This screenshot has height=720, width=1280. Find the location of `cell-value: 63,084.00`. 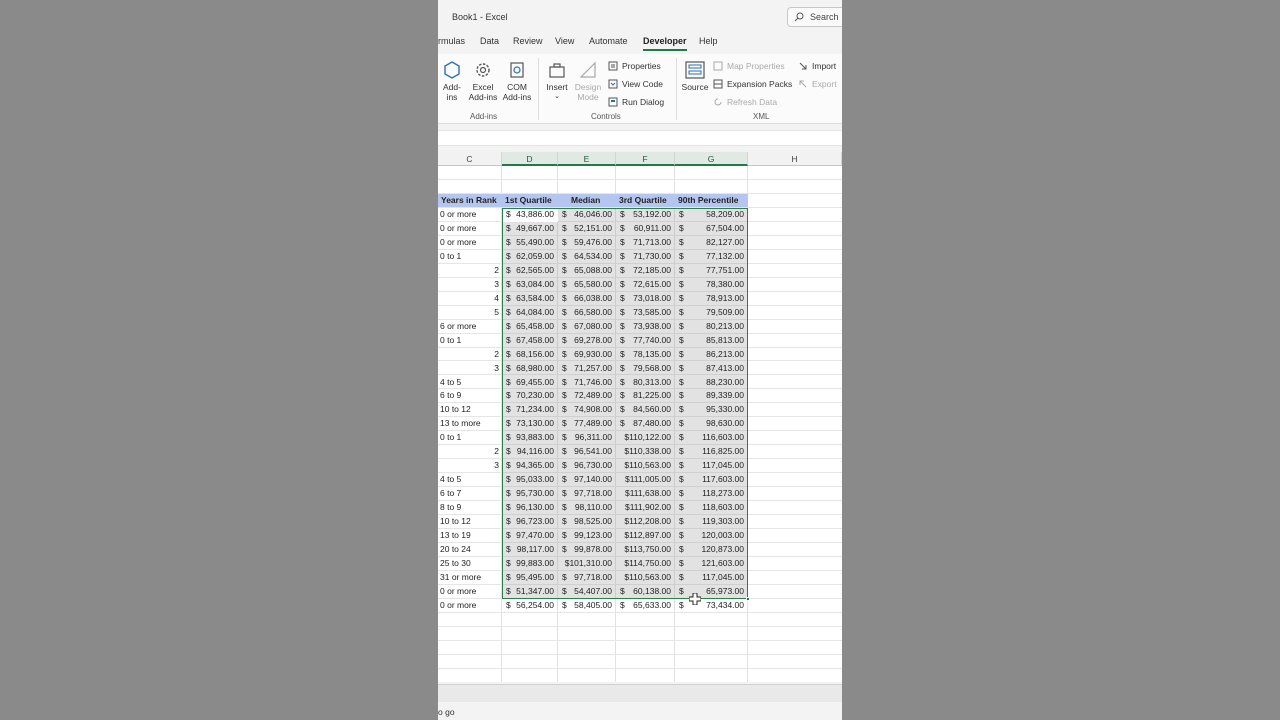

cell-value: 63,084.00 is located at coordinates (529, 284).